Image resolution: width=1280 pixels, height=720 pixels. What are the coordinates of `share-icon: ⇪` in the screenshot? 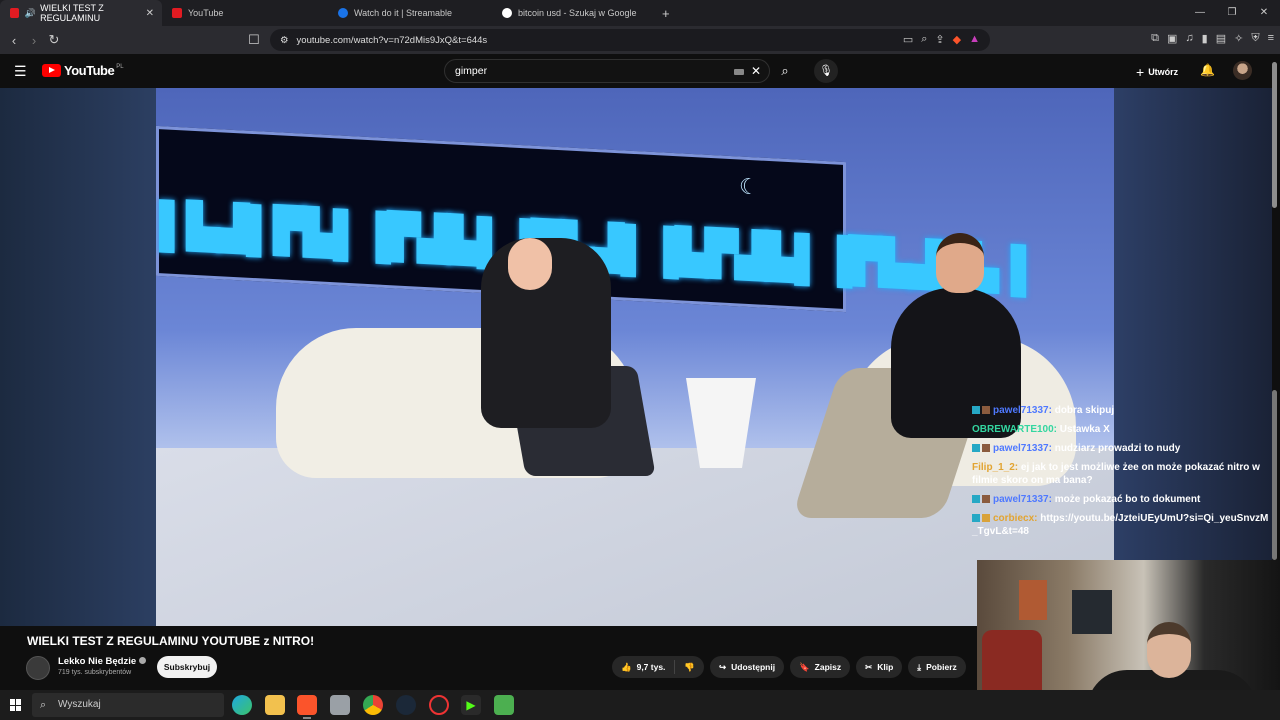 It's located at (939, 39).